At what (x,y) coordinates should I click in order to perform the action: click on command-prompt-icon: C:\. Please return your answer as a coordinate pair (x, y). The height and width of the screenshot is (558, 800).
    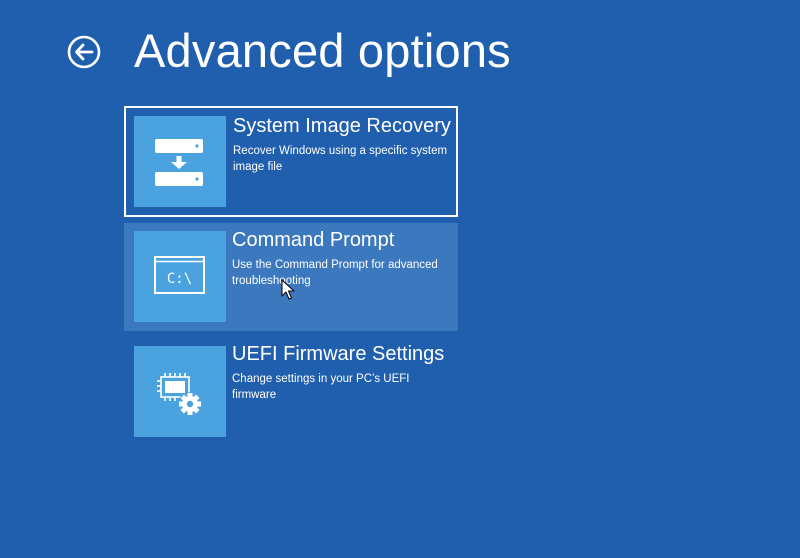
    Looking at the image, I should click on (179, 275).